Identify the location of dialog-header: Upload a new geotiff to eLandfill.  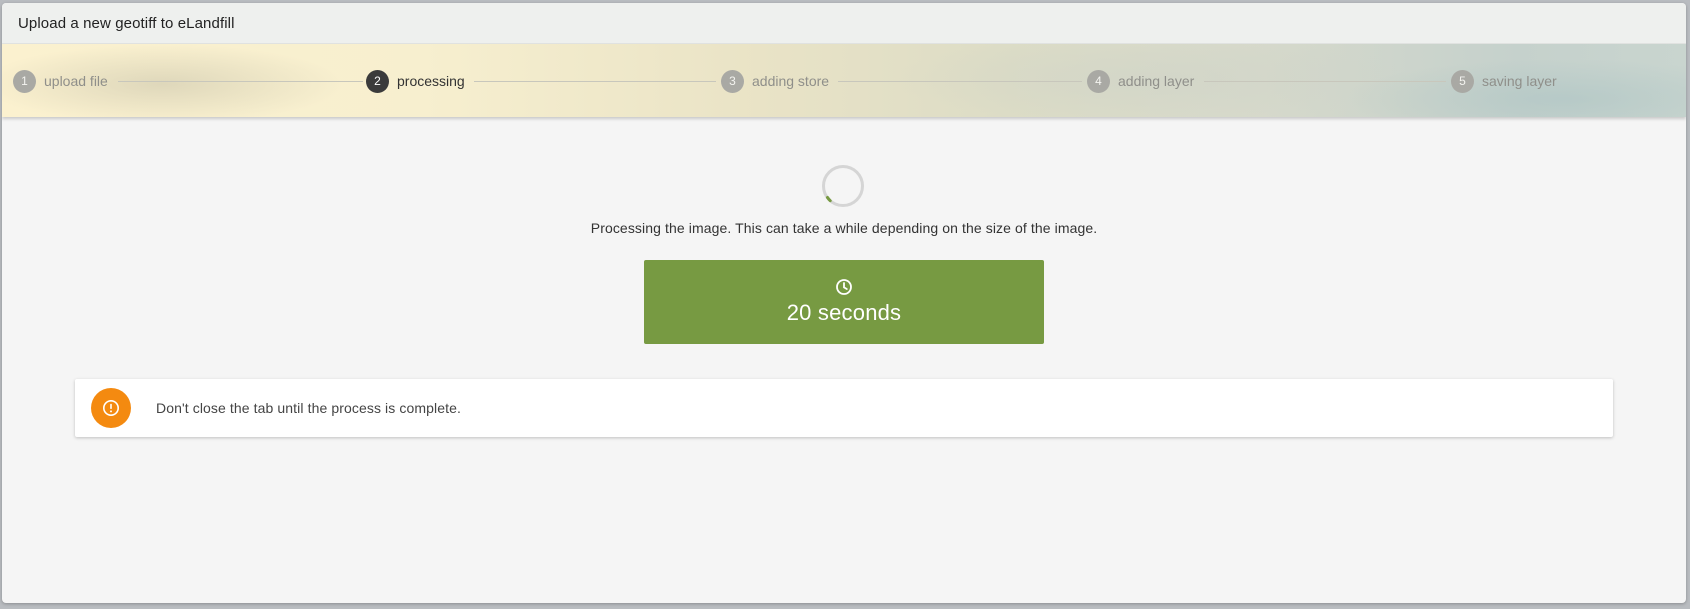
(844, 23).